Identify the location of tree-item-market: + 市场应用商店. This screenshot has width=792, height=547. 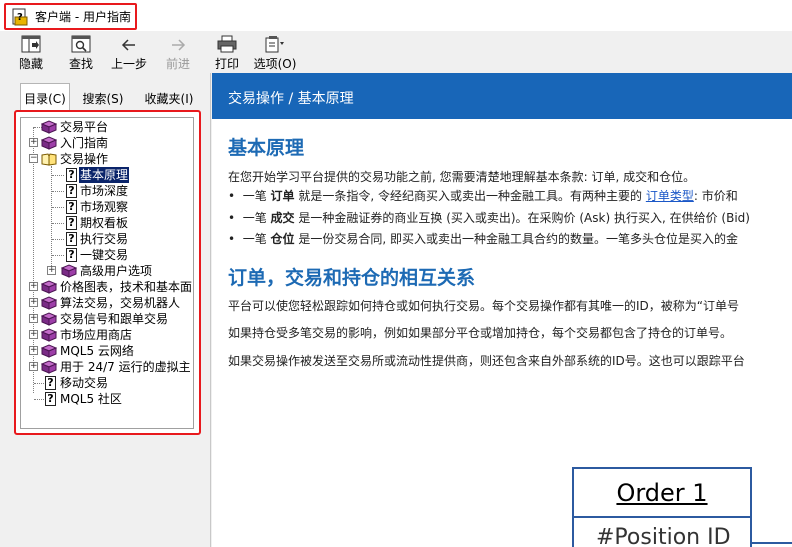
(107, 335).